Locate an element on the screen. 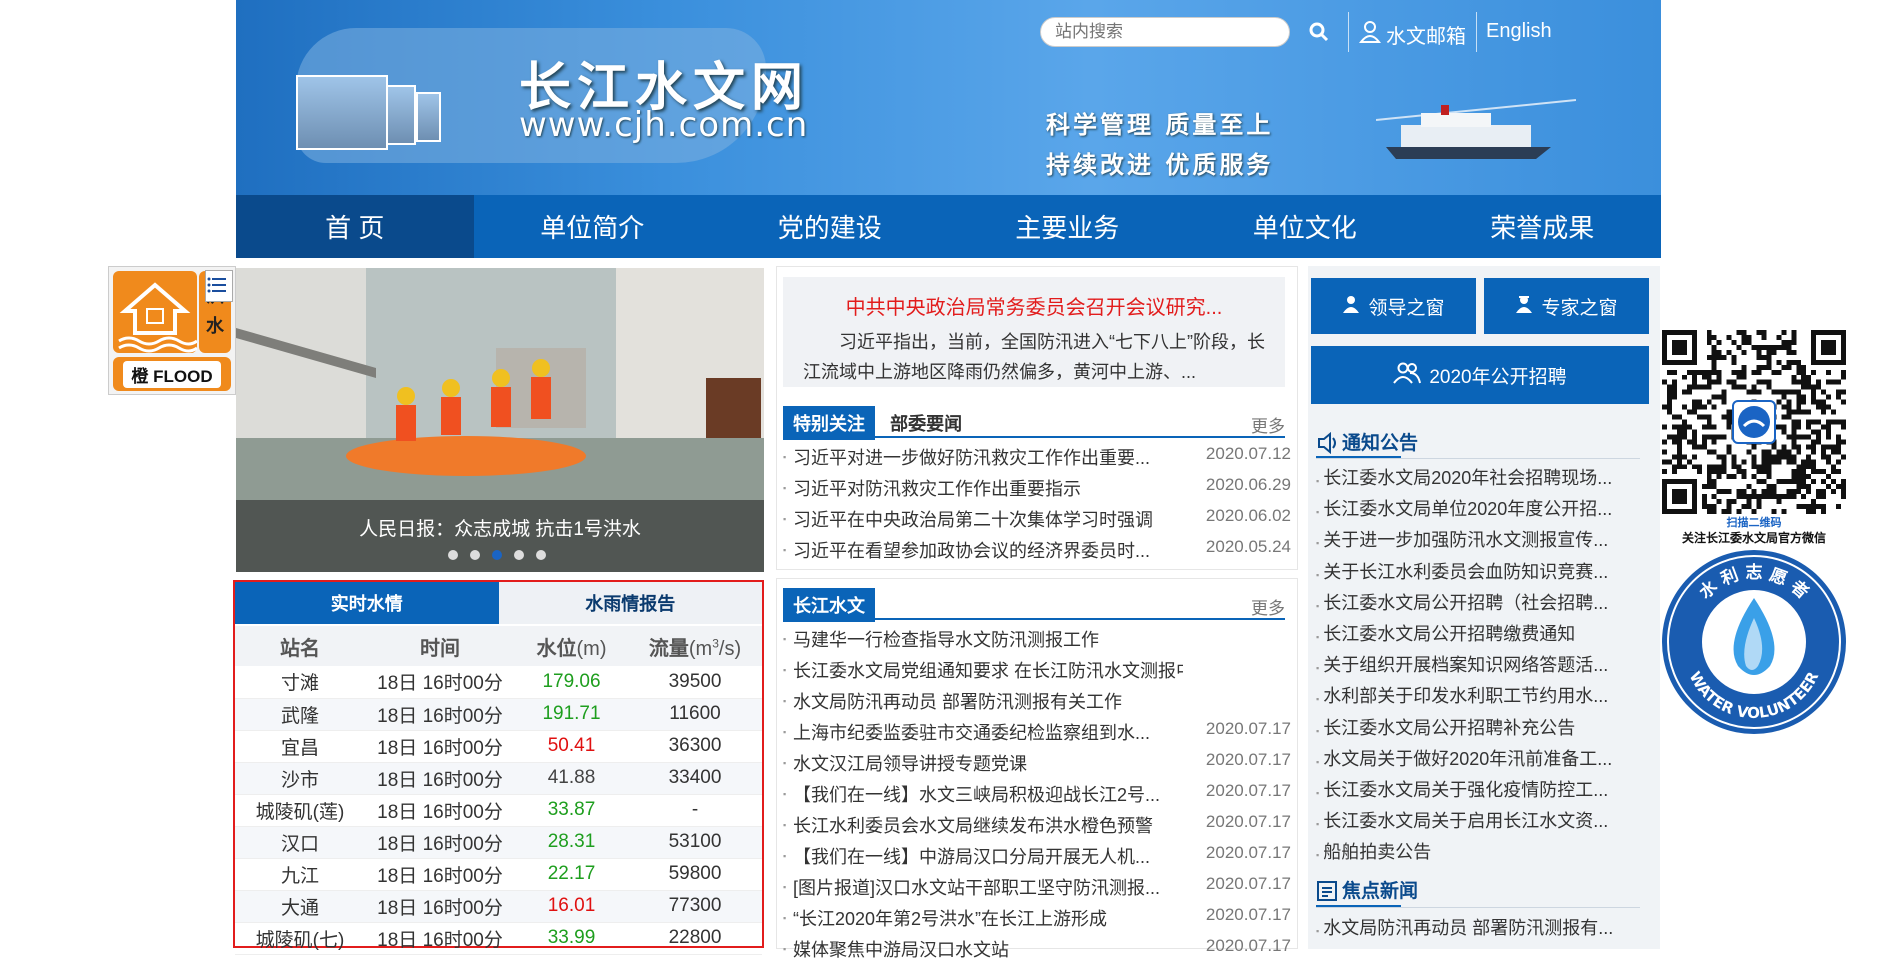 The image size is (1901, 967). search-input is located at coordinates (1165, 32).